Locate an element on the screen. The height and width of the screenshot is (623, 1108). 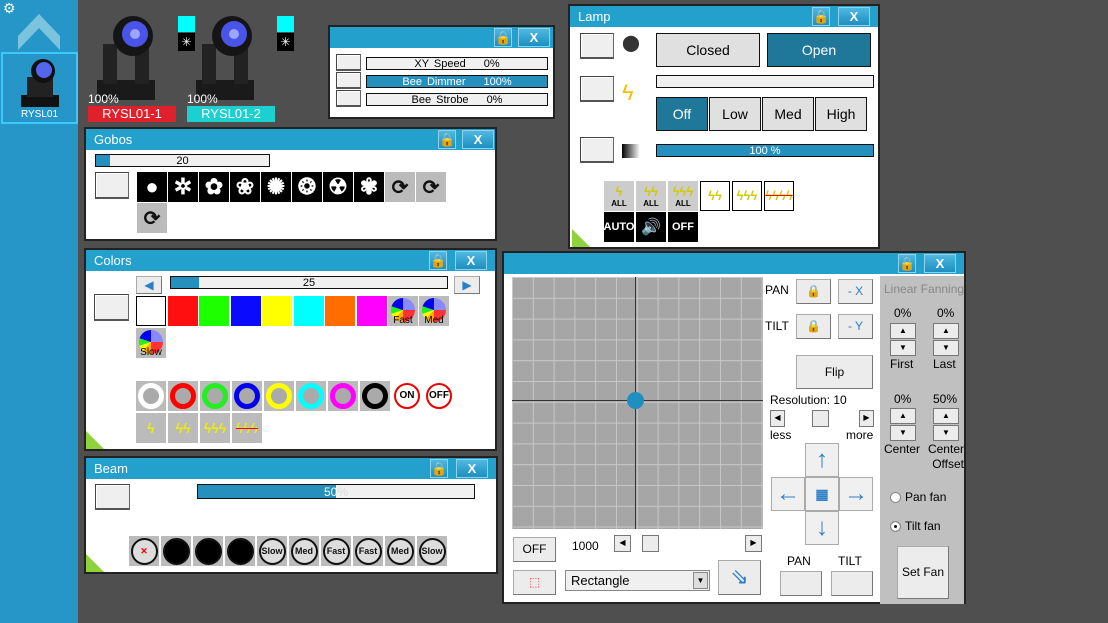
resolution-more-button: ▶ is located at coordinates (866, 418).